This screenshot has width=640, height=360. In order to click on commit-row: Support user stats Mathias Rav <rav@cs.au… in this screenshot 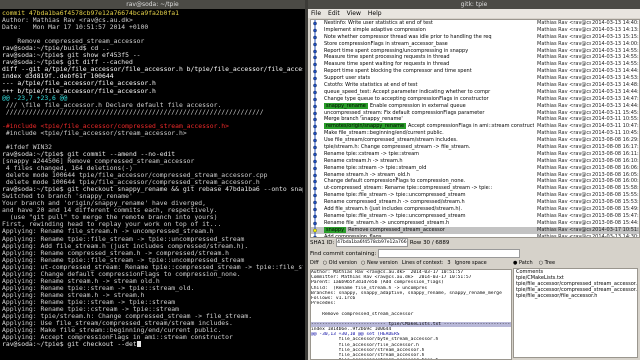, I will do `click(475, 79)`.